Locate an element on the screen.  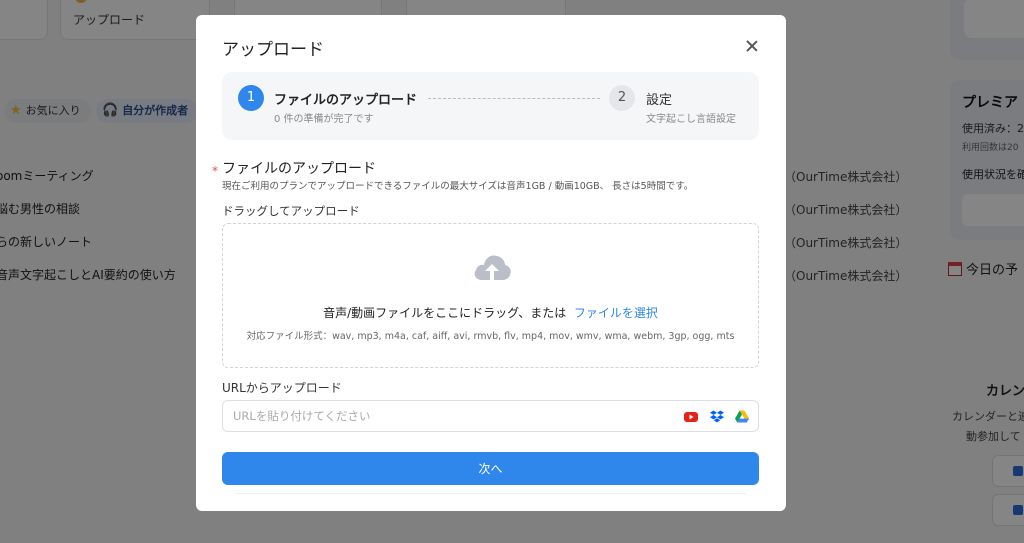
dropbox-icon is located at coordinates (717, 416).